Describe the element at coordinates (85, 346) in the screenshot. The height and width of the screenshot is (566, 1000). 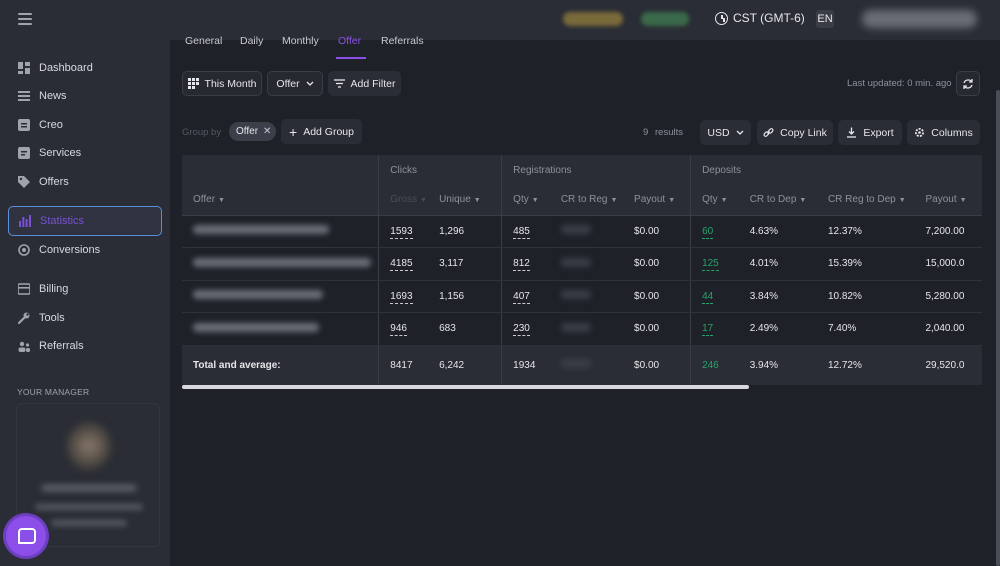
I see `sidebar-item-referrals: Referrals` at that location.